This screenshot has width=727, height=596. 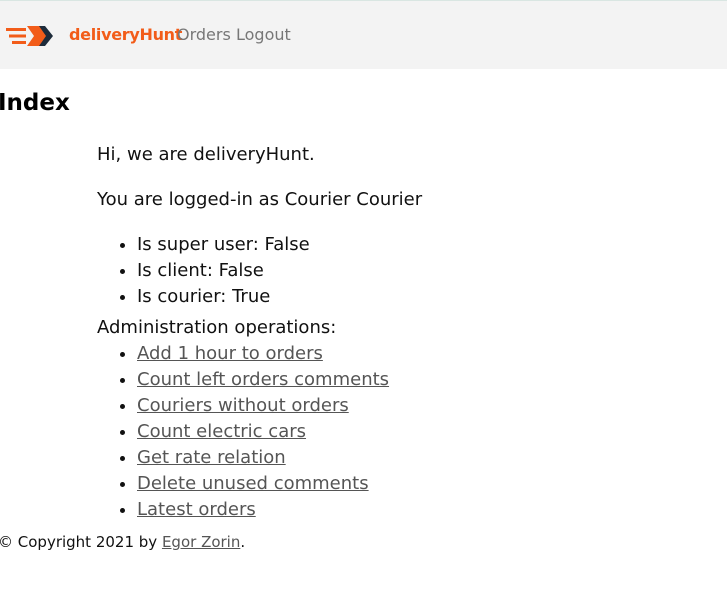 What do you see at coordinates (125, 34) in the screenshot?
I see `brand-link: deliveryHunt` at bounding box center [125, 34].